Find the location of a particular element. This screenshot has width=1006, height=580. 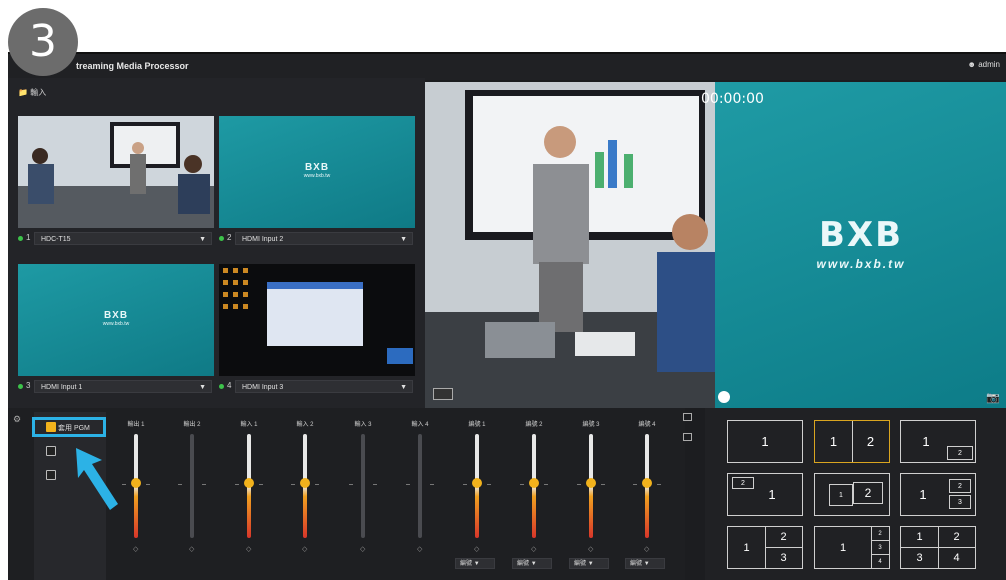

user-menu: ☻ admin is located at coordinates (984, 64).